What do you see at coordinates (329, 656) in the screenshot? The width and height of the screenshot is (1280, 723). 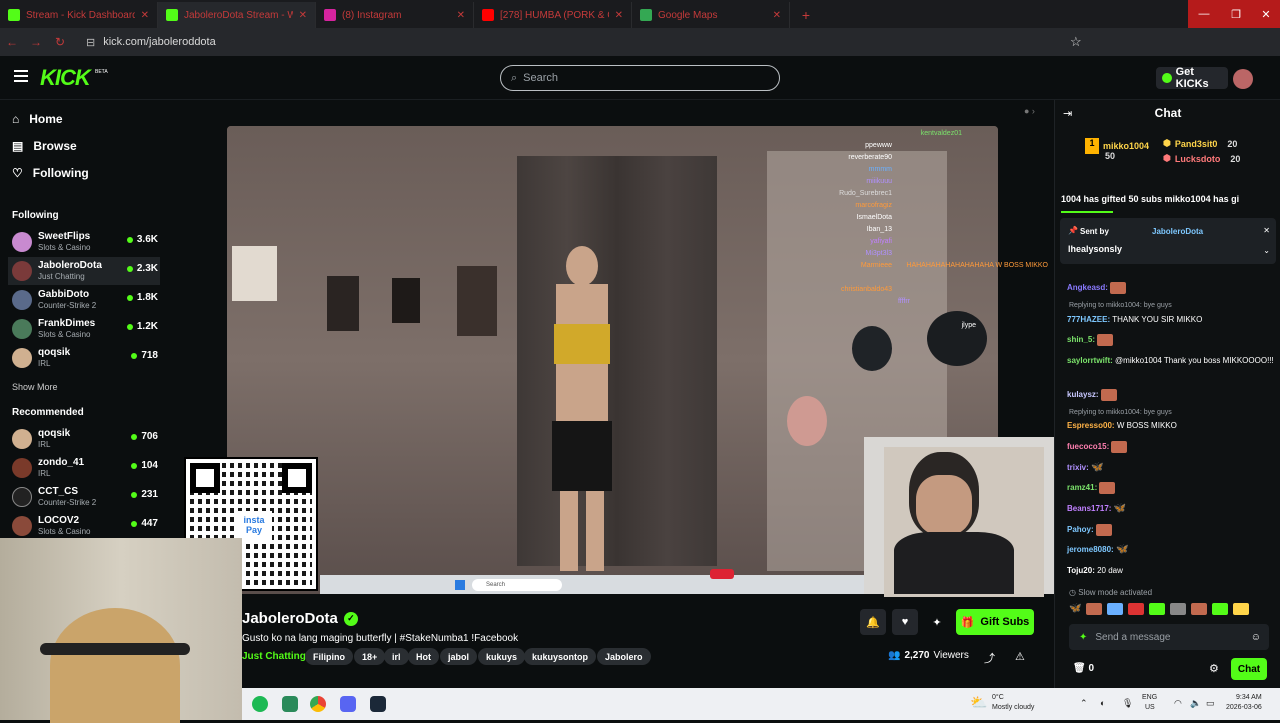 I see `tag: Filipino` at bounding box center [329, 656].